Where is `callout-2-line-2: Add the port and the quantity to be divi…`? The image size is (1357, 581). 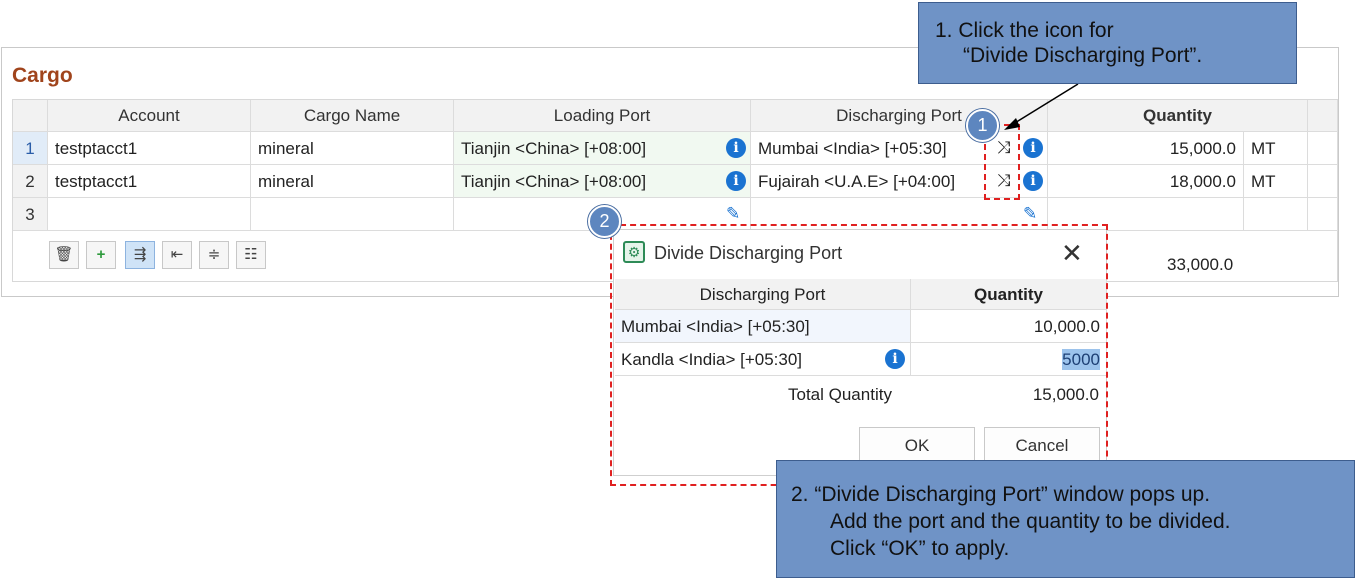
callout-2-line-2: Add the port and the quantity to be divi… is located at coordinates (1030, 521).